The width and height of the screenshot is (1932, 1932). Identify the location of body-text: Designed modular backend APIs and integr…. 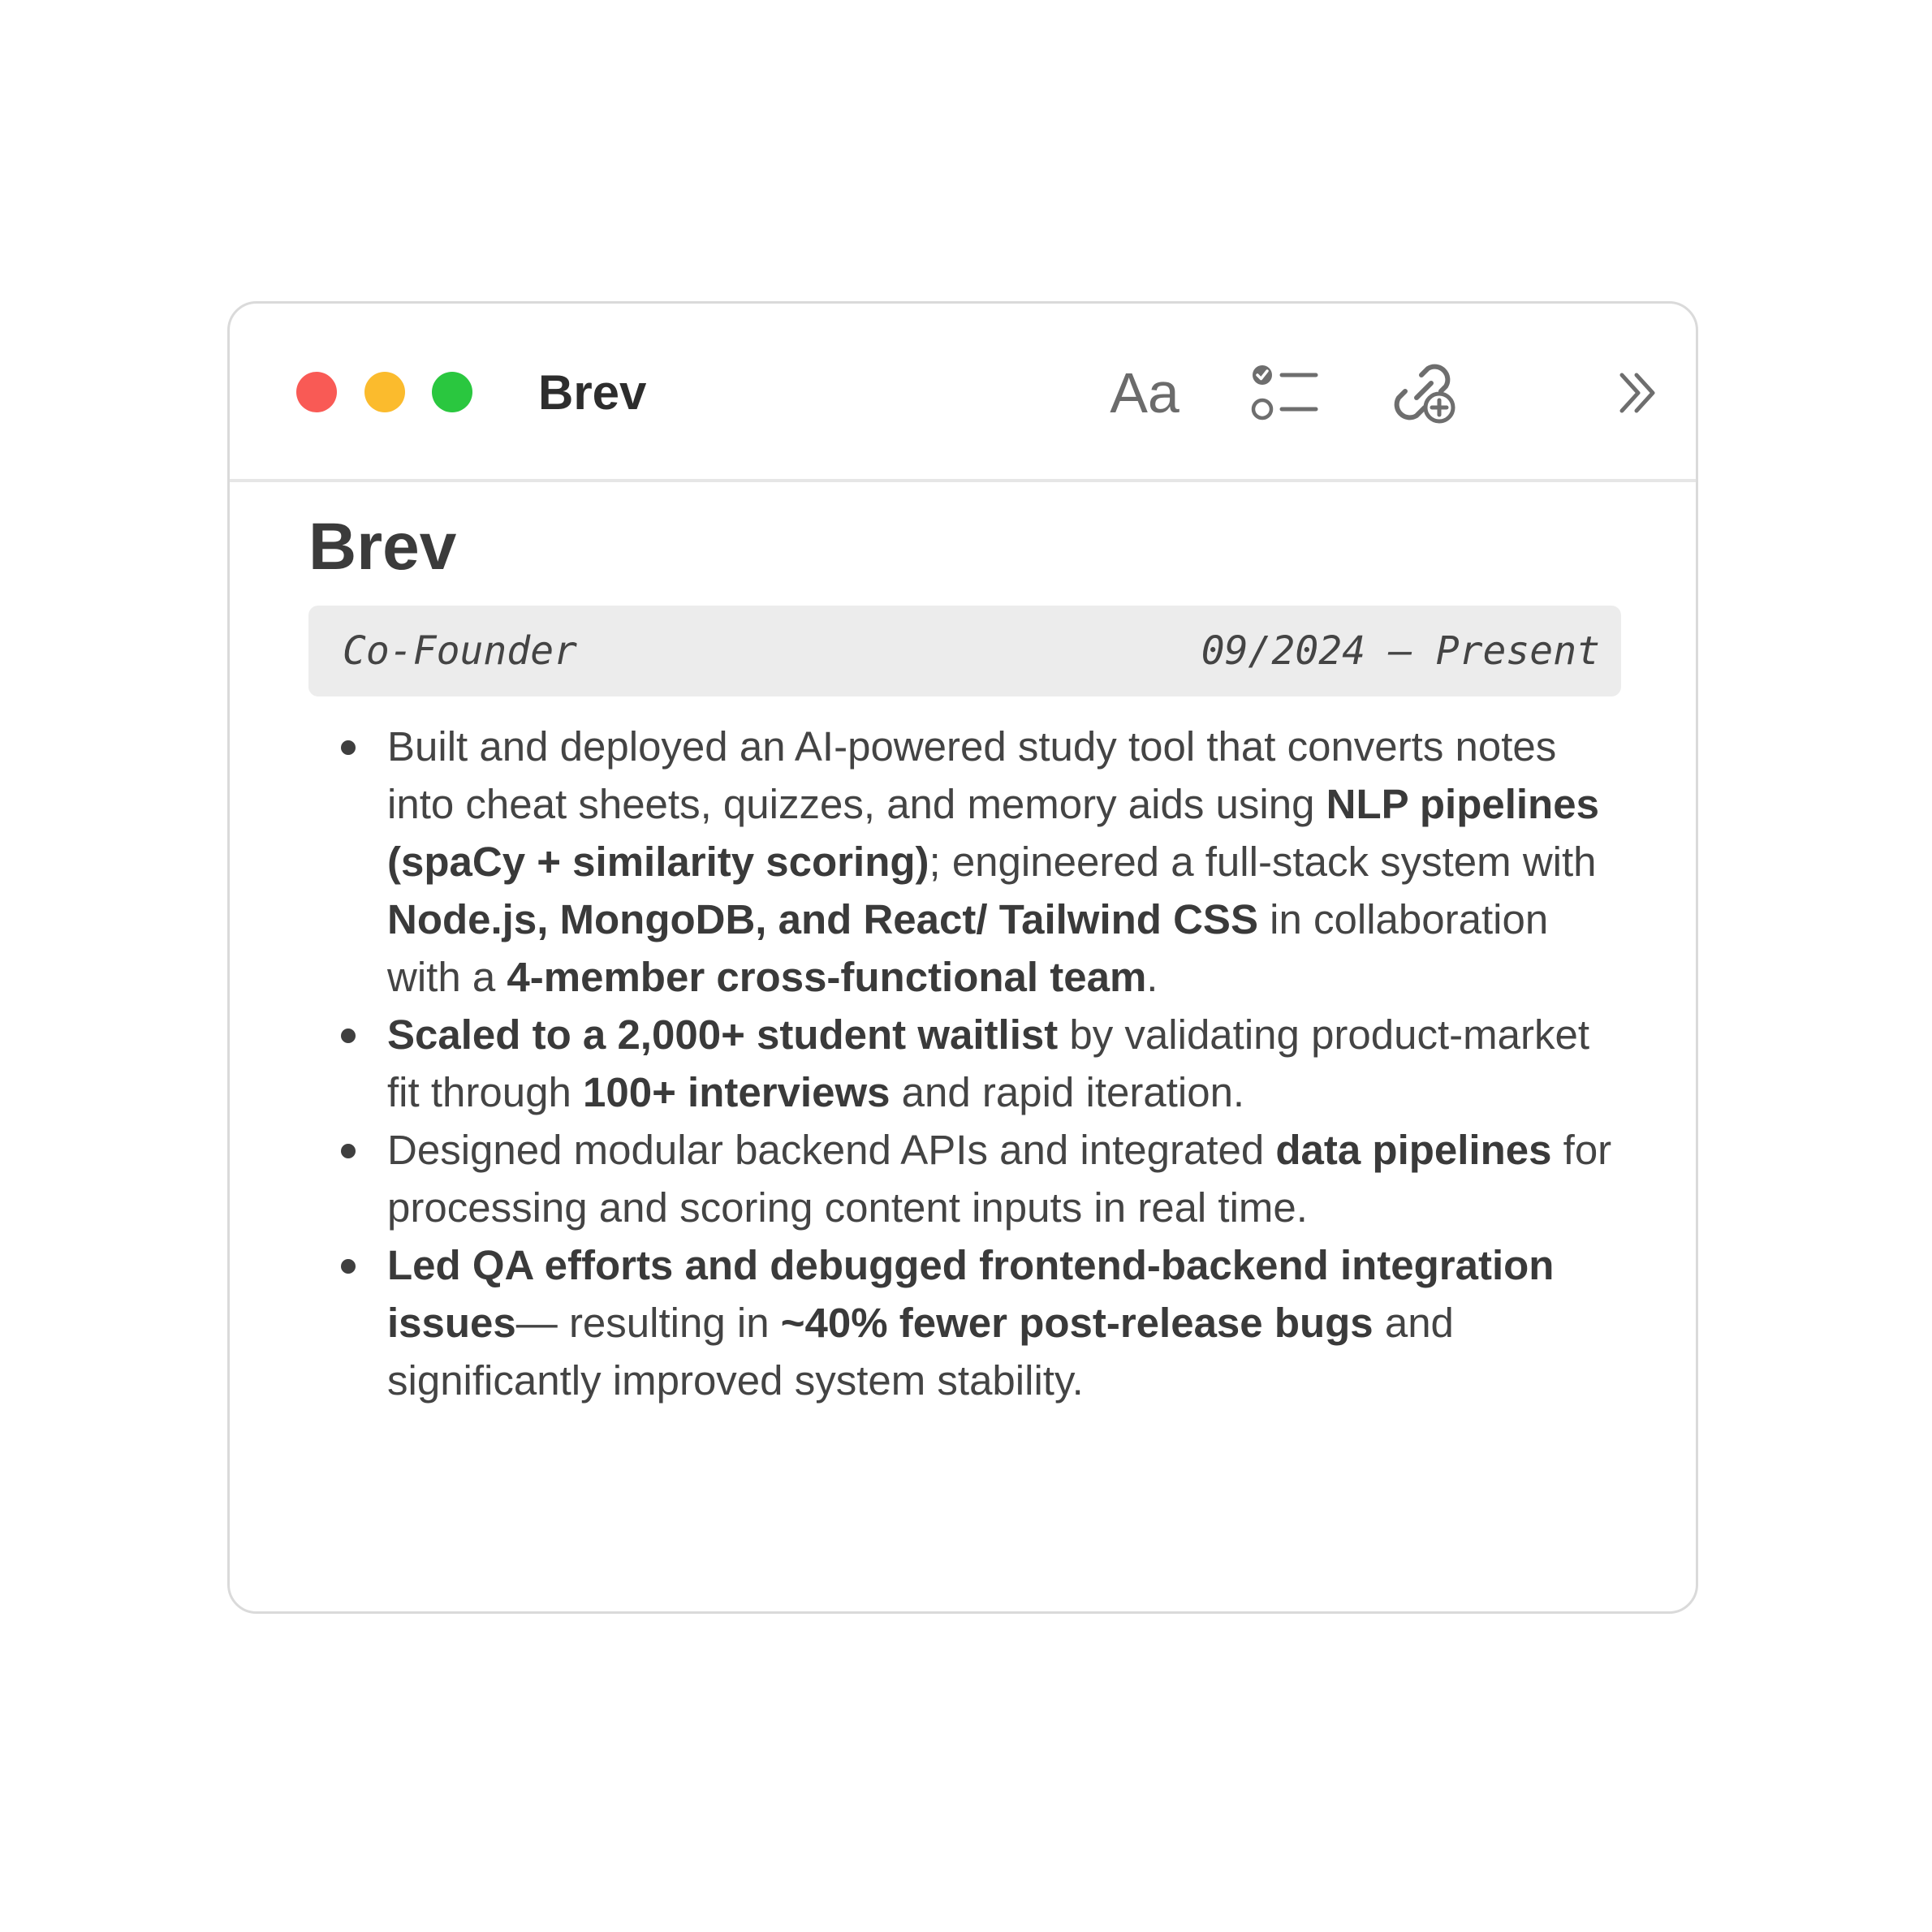
(831, 1150).